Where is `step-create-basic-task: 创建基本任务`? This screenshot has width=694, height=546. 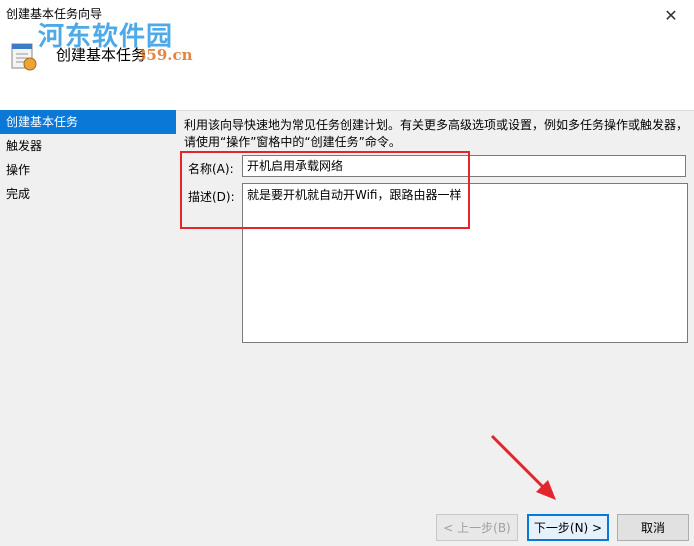
step-create-basic-task: 创建基本任务 is located at coordinates (88, 122).